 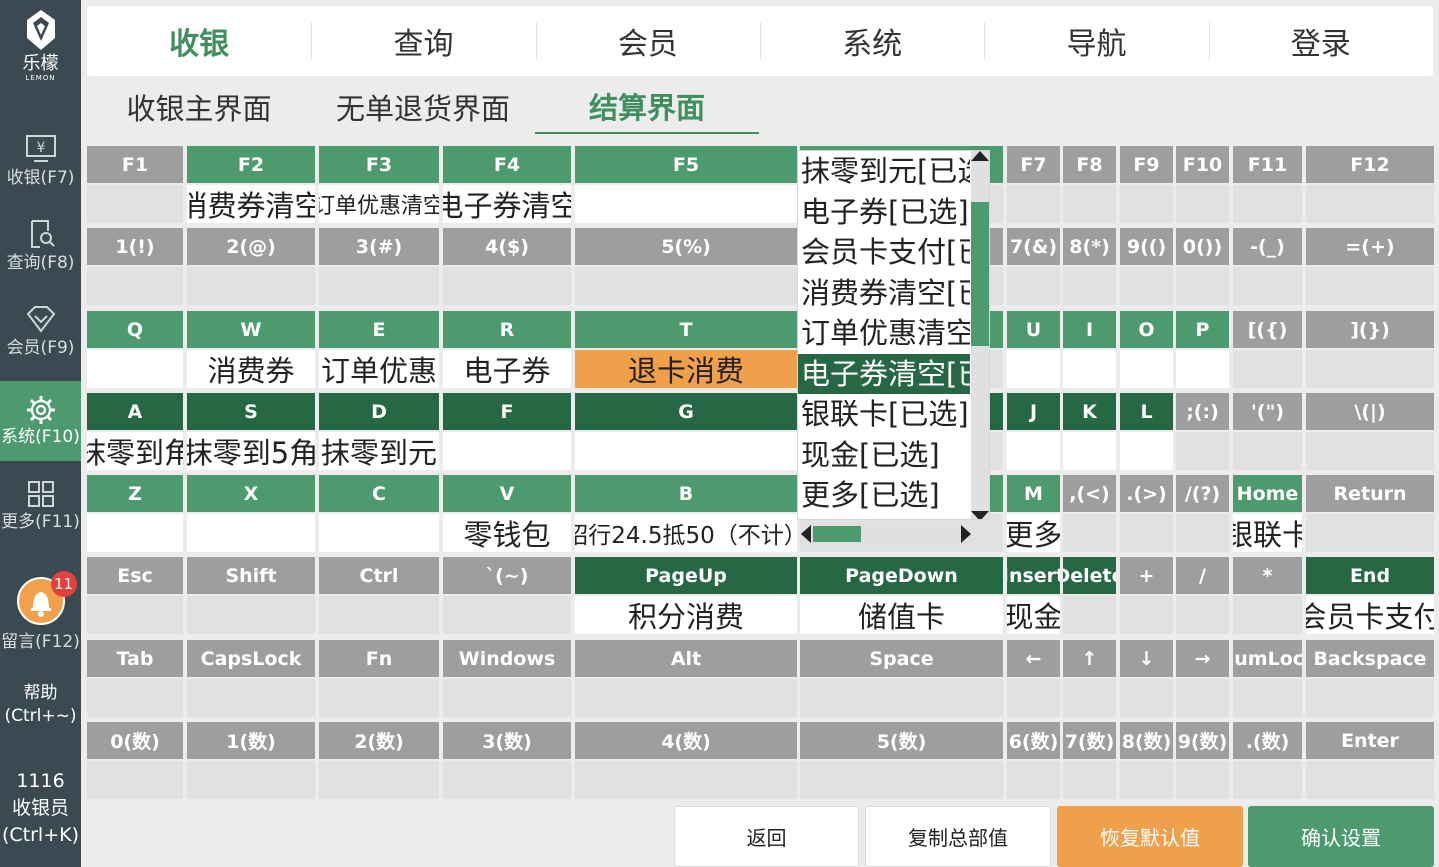 What do you see at coordinates (1267, 329) in the screenshot?
I see `key-label: [({)` at bounding box center [1267, 329].